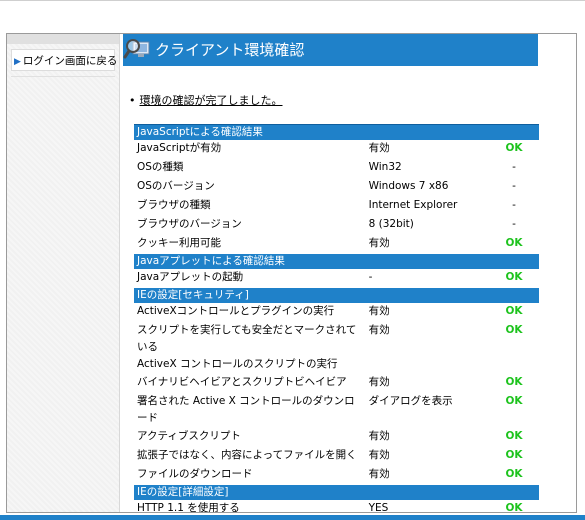 This screenshot has height=520, width=585. What do you see at coordinates (17, 62) in the screenshot?
I see `triangle-right-icon: ▶` at bounding box center [17, 62].